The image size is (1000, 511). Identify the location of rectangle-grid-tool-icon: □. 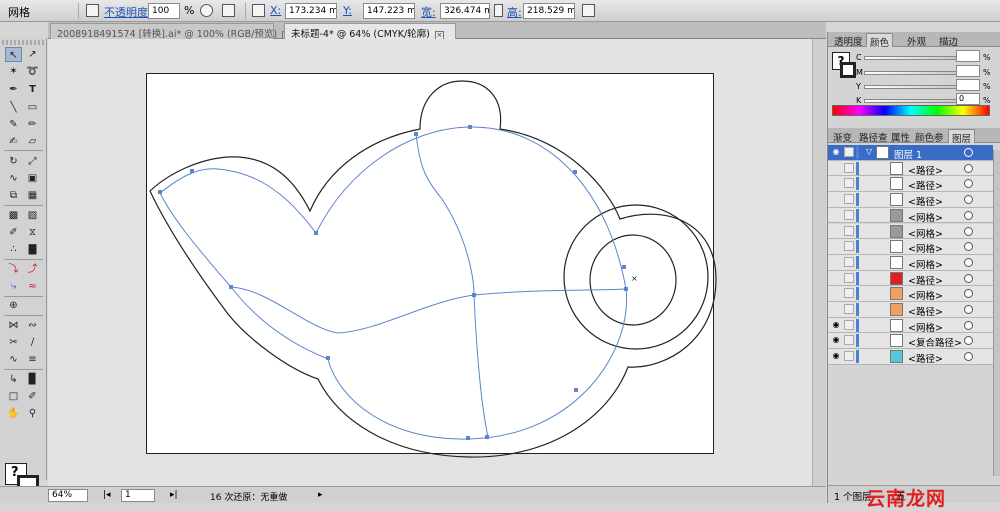
(13, 396).